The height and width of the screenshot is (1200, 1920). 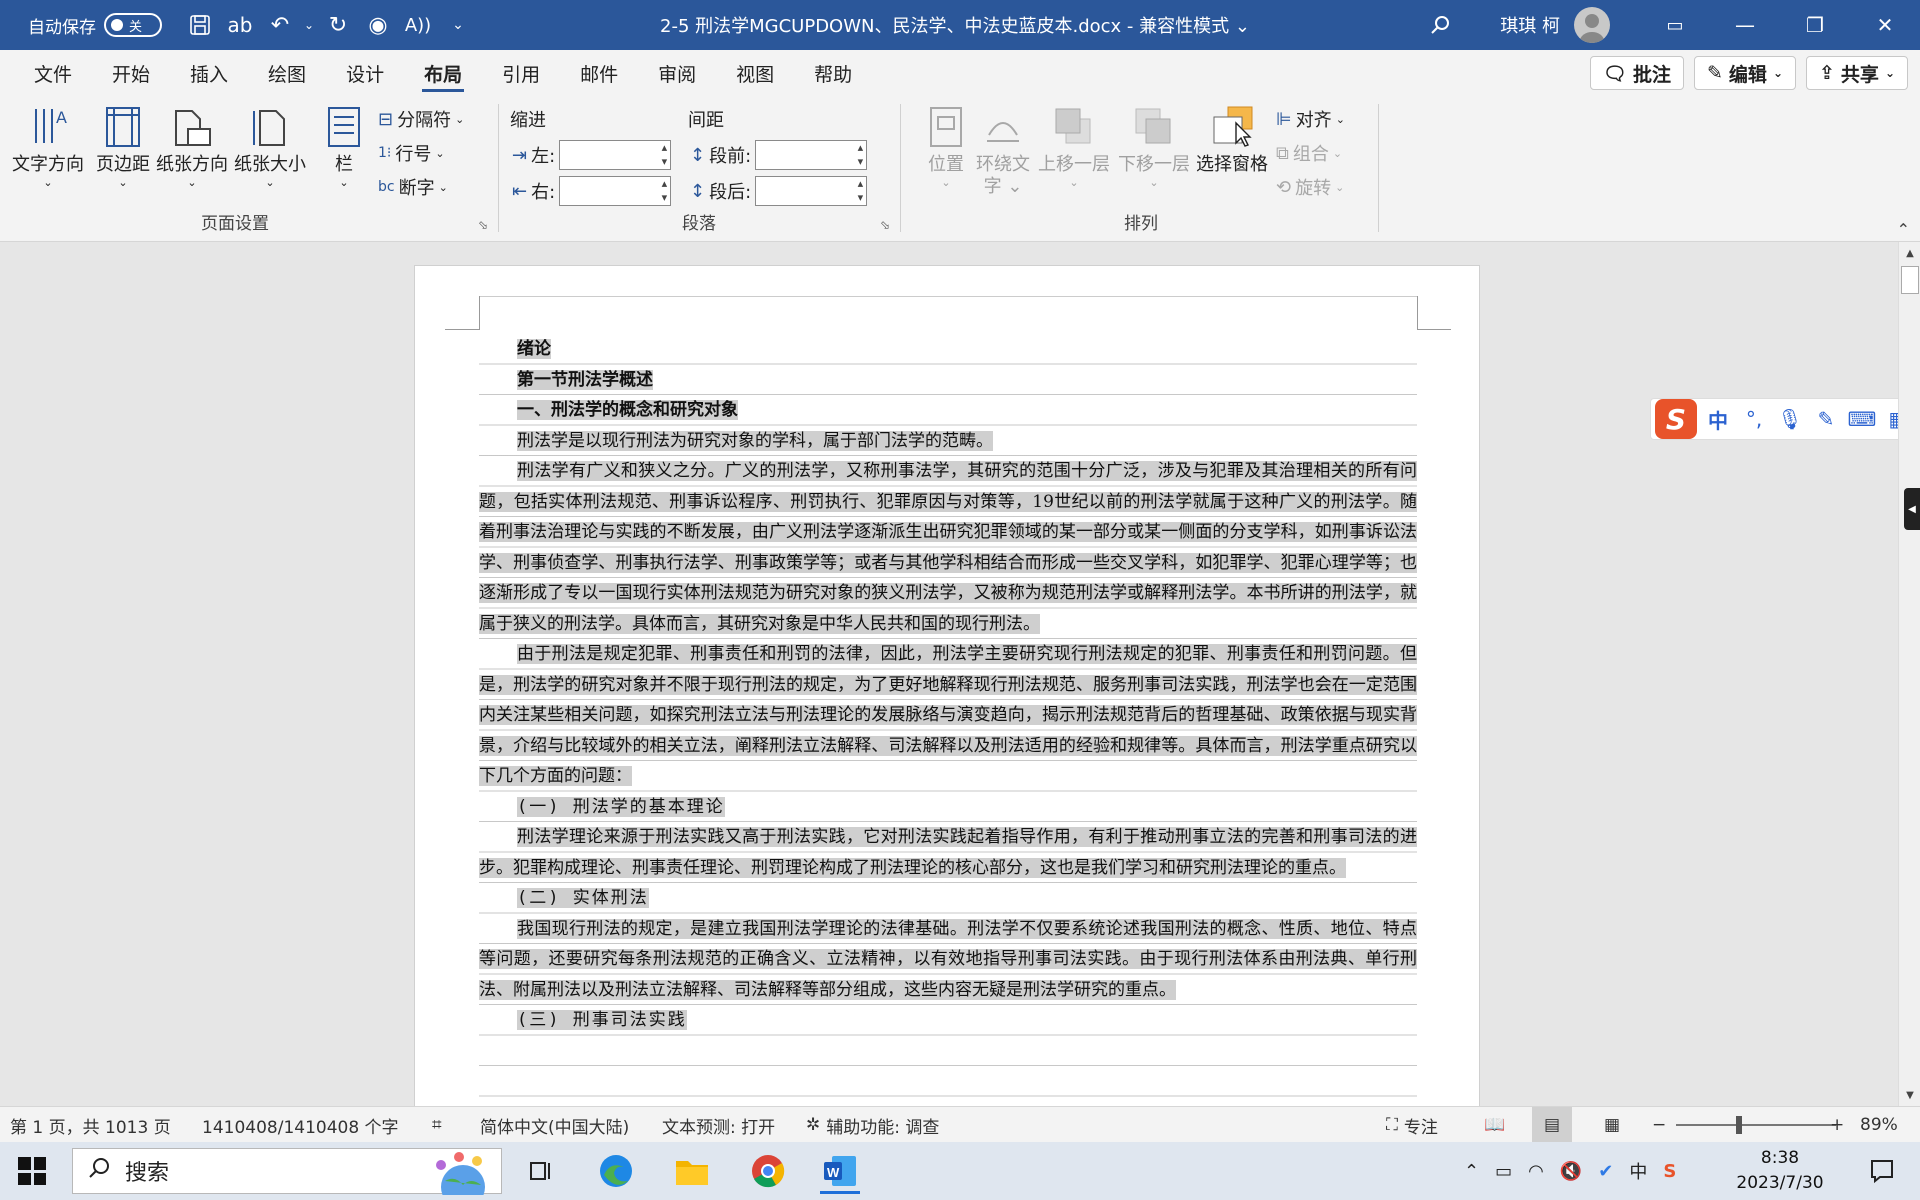 I want to click on tab-home: 开始, so click(x=131, y=73).